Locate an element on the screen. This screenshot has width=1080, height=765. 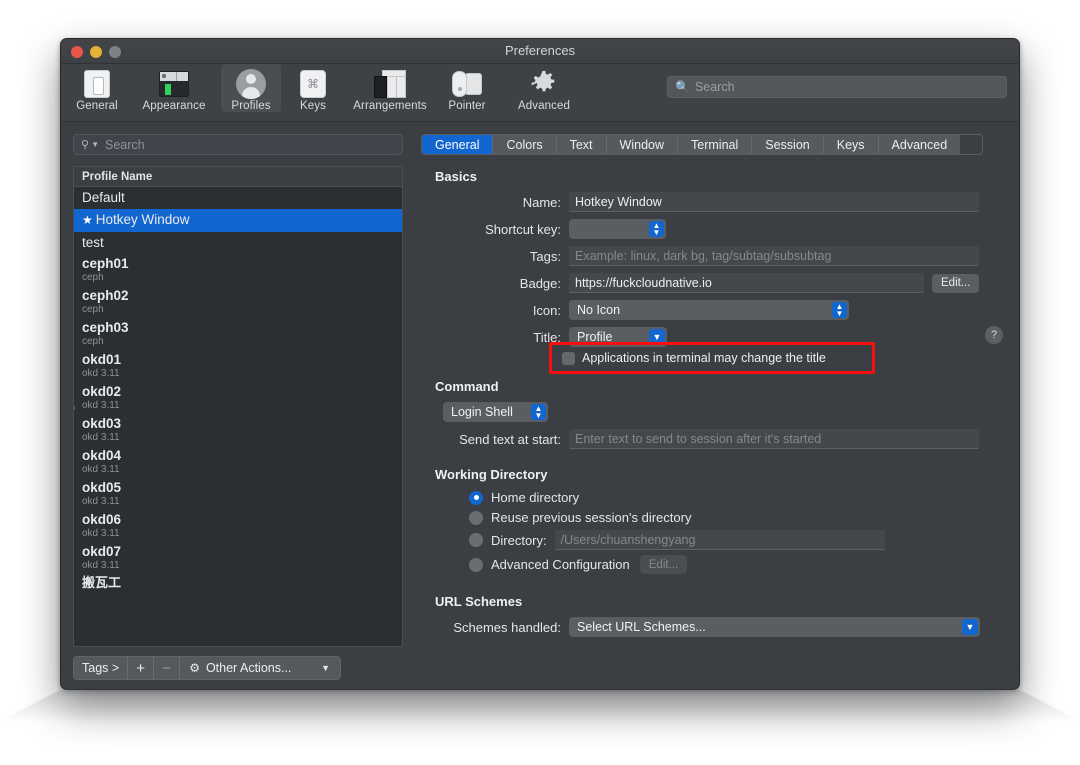
profile-name: test is located at coordinates (93, 242).